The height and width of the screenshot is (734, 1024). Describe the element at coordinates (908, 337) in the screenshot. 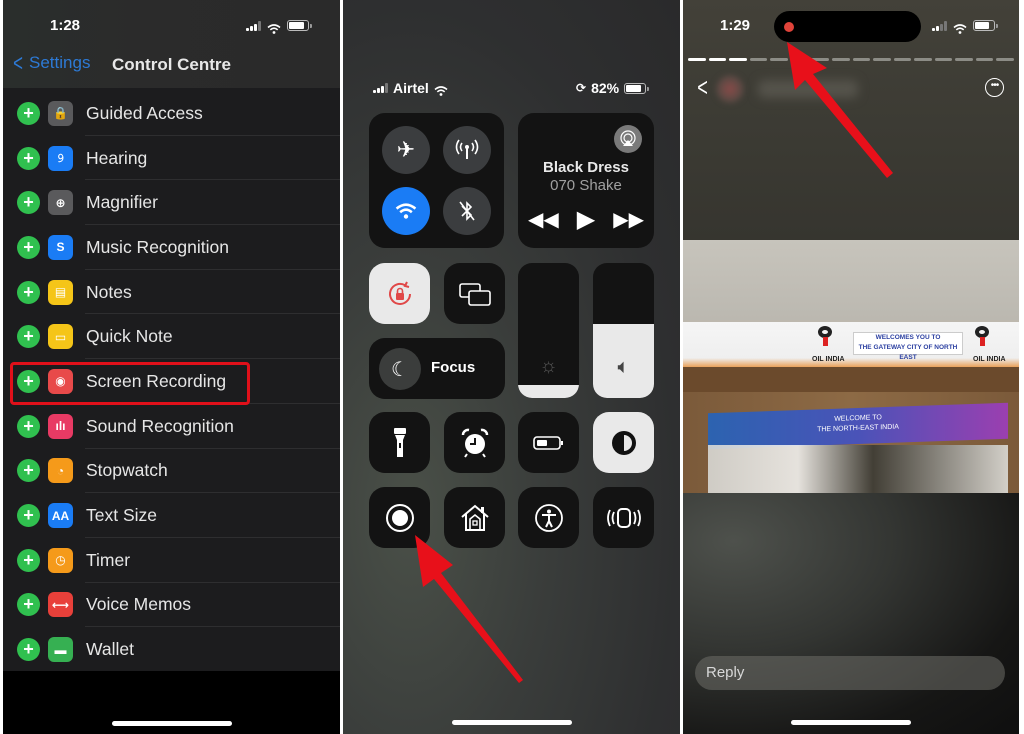

I see `sign-line-1: WELCOMES YOU TO` at that location.